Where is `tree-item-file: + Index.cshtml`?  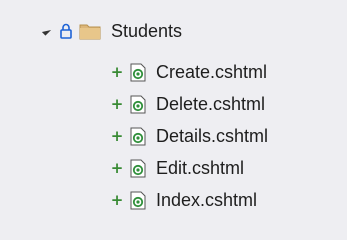
tree-item-file: + Index.cshtml is located at coordinates (183, 200).